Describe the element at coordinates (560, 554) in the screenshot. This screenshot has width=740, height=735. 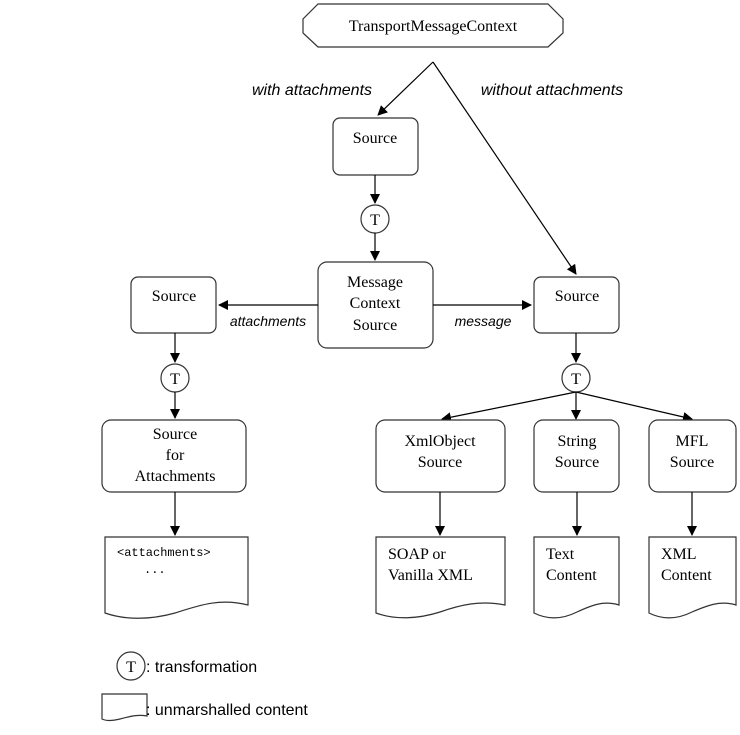
I see `doc-text-line: Text` at that location.